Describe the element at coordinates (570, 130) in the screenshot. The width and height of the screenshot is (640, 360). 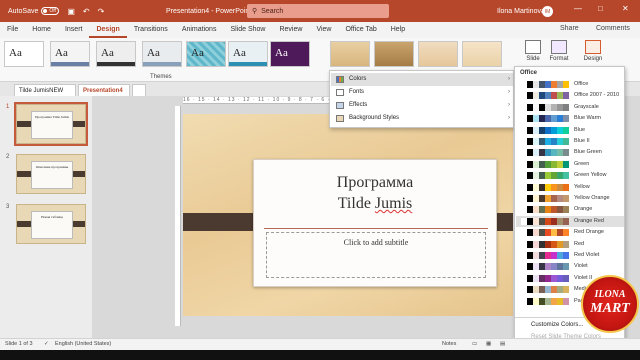
I see `color-scheme-item: Blue` at that location.